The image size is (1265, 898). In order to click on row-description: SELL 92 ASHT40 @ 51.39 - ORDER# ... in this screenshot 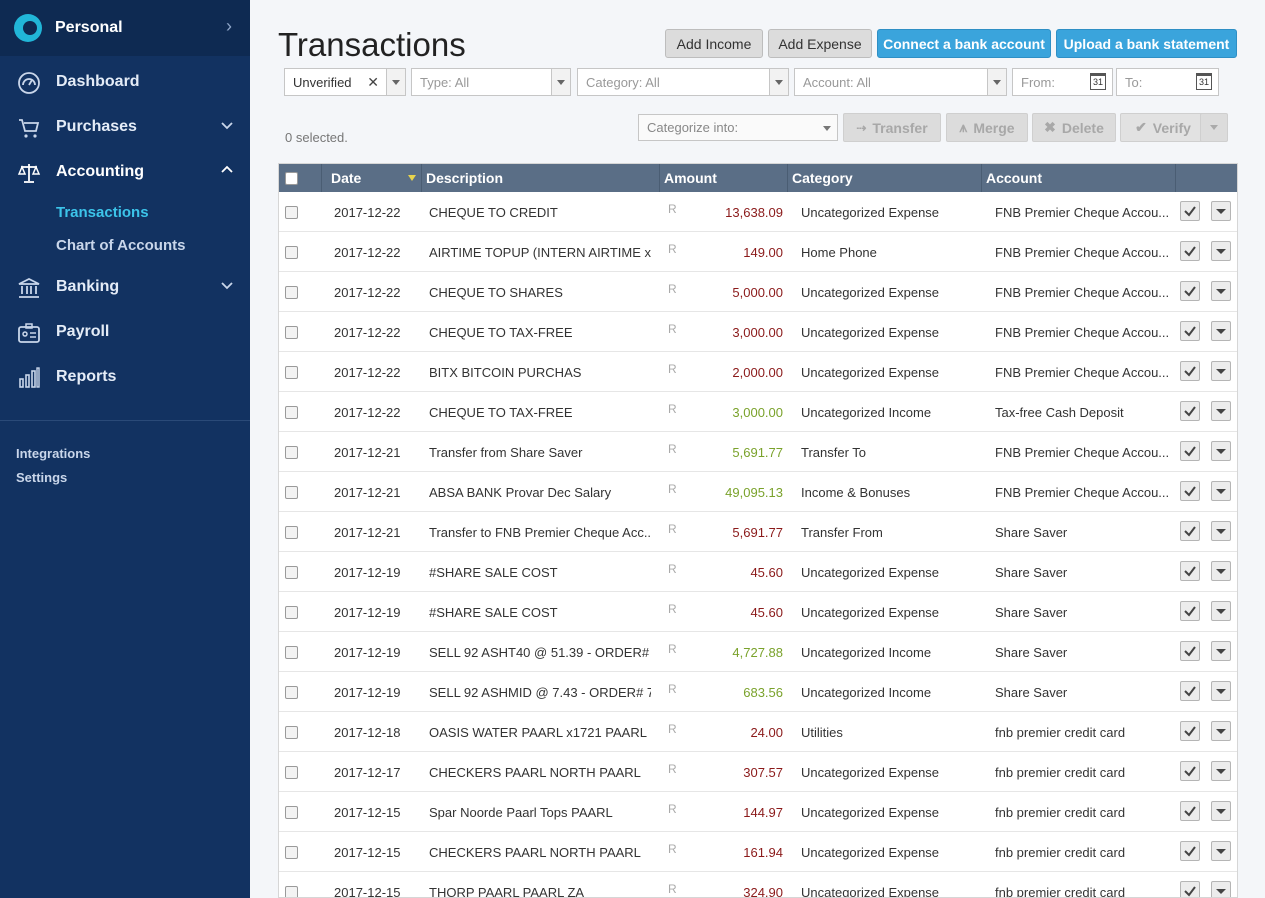, I will do `click(540, 652)`.